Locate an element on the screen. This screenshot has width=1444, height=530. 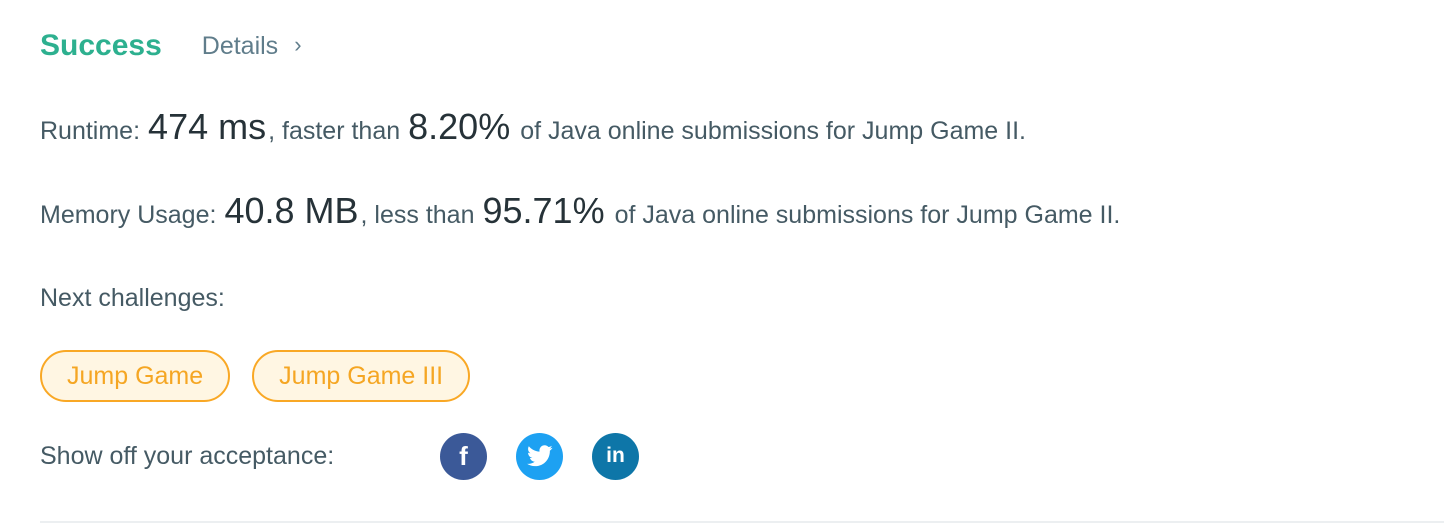
facebook-share-button: f is located at coordinates (463, 456).